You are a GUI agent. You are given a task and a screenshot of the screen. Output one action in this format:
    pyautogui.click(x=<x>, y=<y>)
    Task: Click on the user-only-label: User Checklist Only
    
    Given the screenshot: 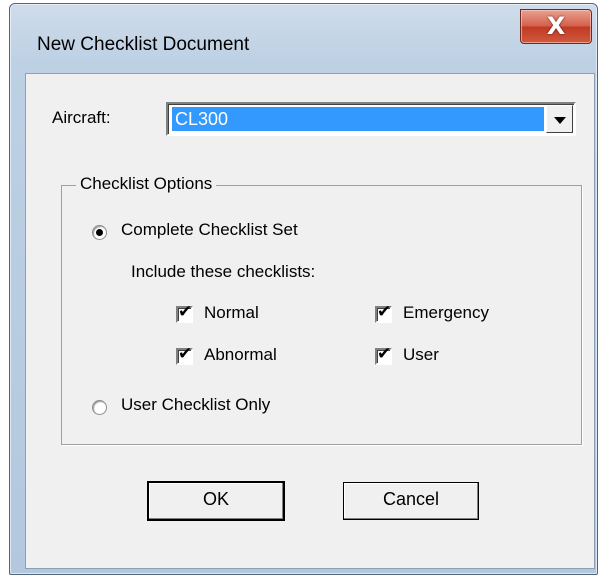 What is the action you would take?
    pyautogui.click(x=195, y=405)
    